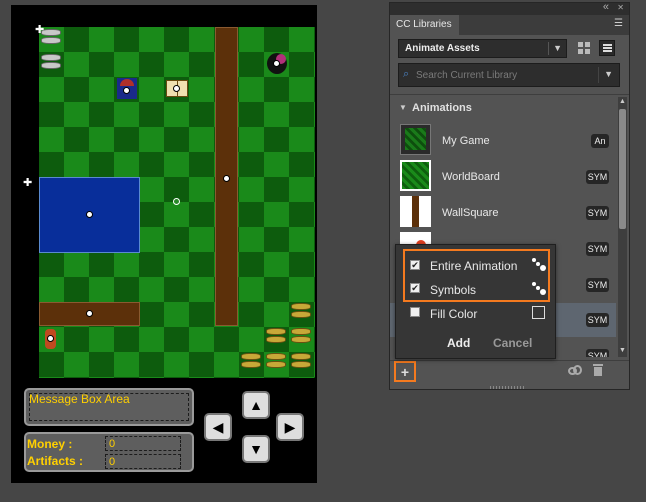  What do you see at coordinates (40, 30) in the screenshot?
I see `sparkle-icon: ✚` at bounding box center [40, 30].